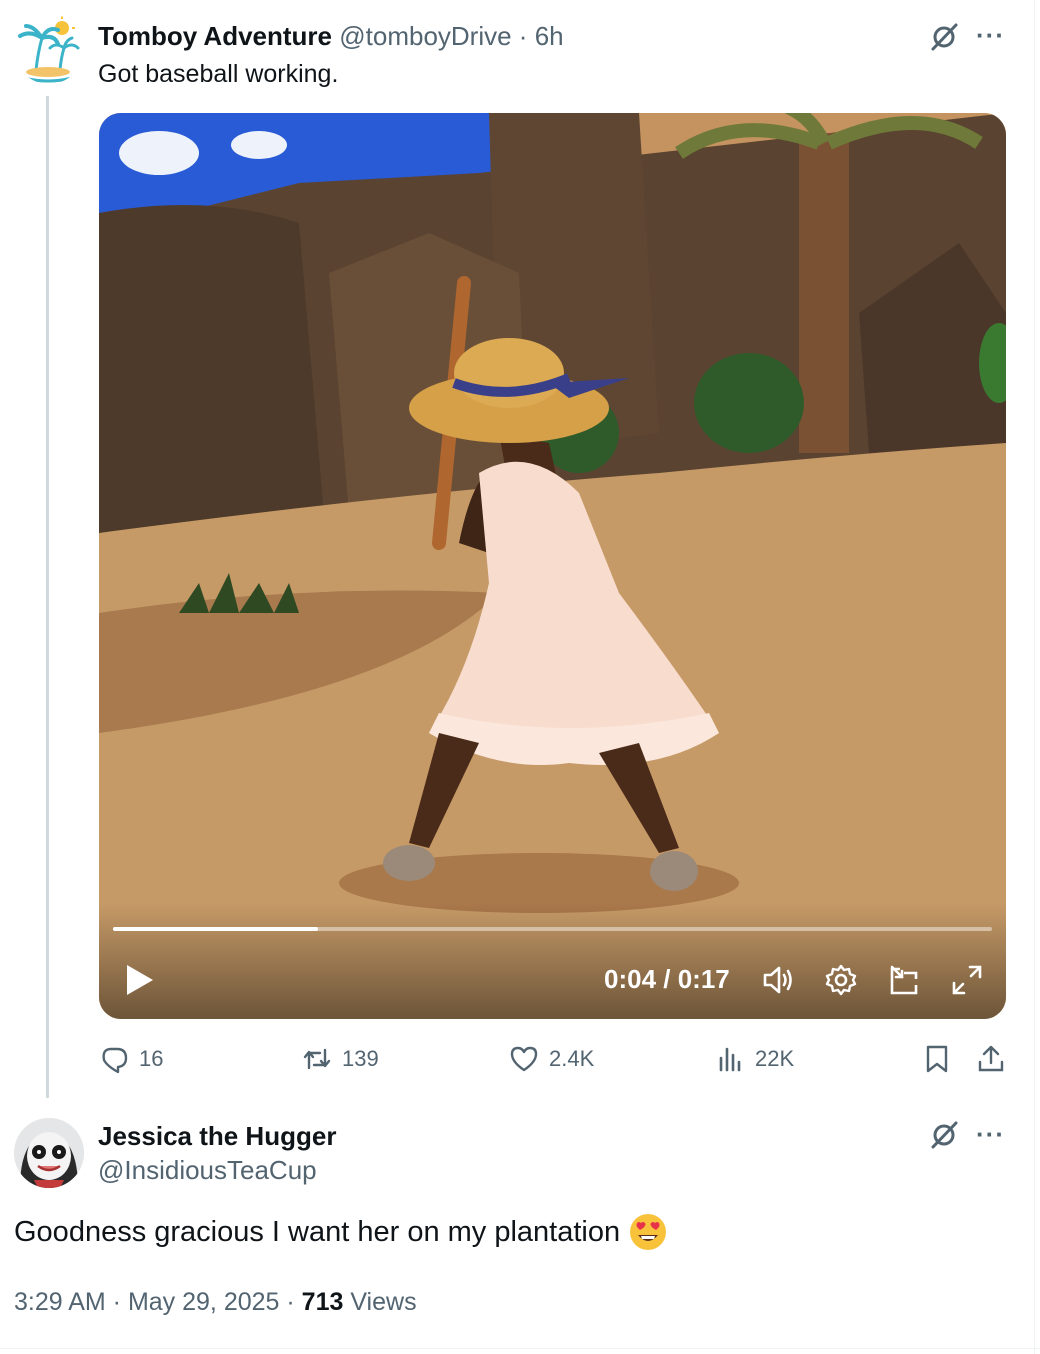 The height and width of the screenshot is (1354, 1040). Describe the element at coordinates (360, 1058) in the screenshot. I see `repost-count: 139` at that location.